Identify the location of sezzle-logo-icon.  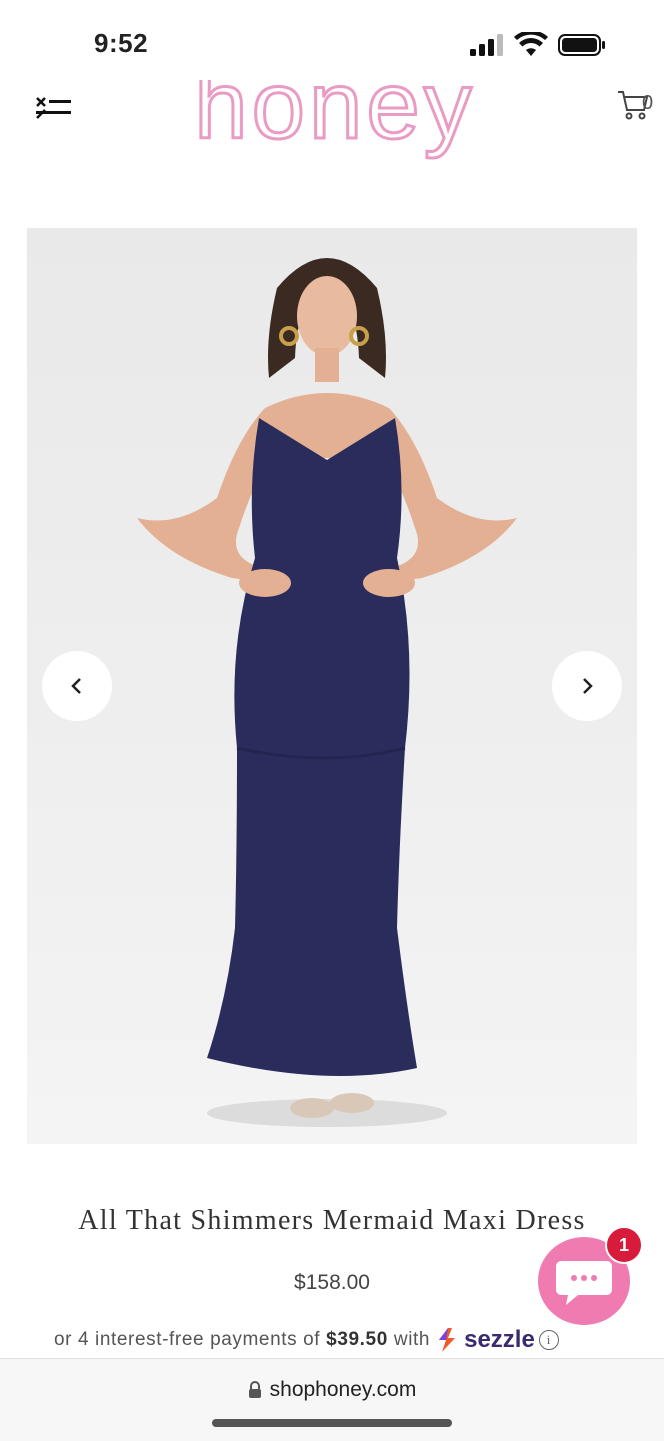
(447, 1340).